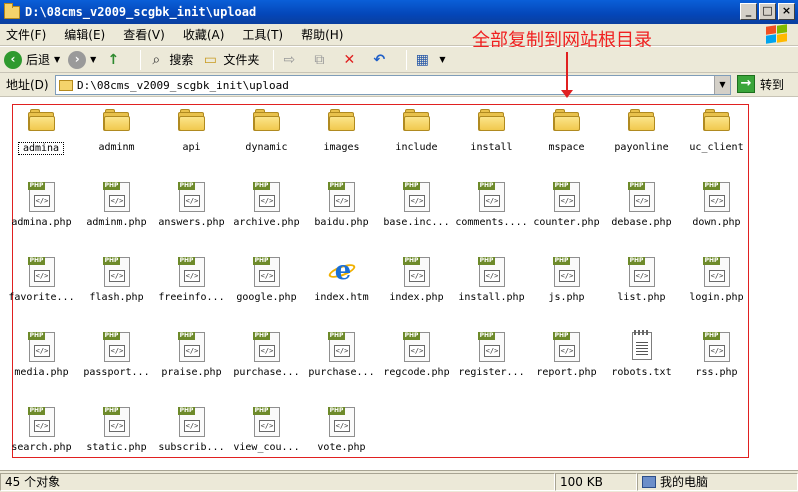 This screenshot has height=492, width=798. I want to click on minimize-button: _, so click(748, 11).